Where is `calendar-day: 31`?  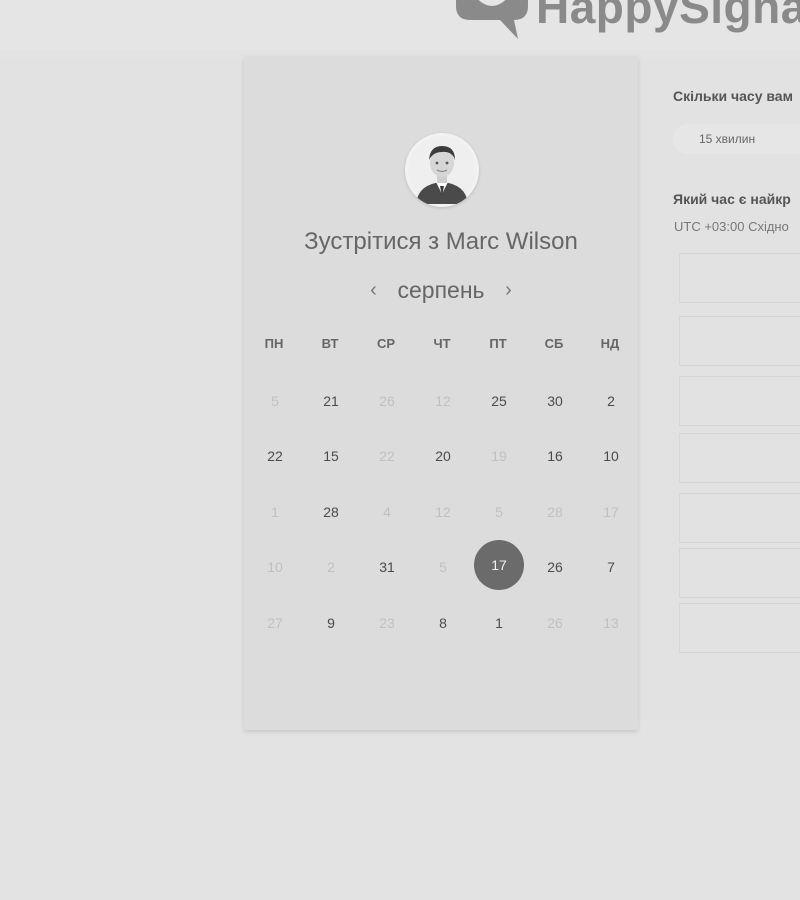 calendar-day: 31 is located at coordinates (387, 568).